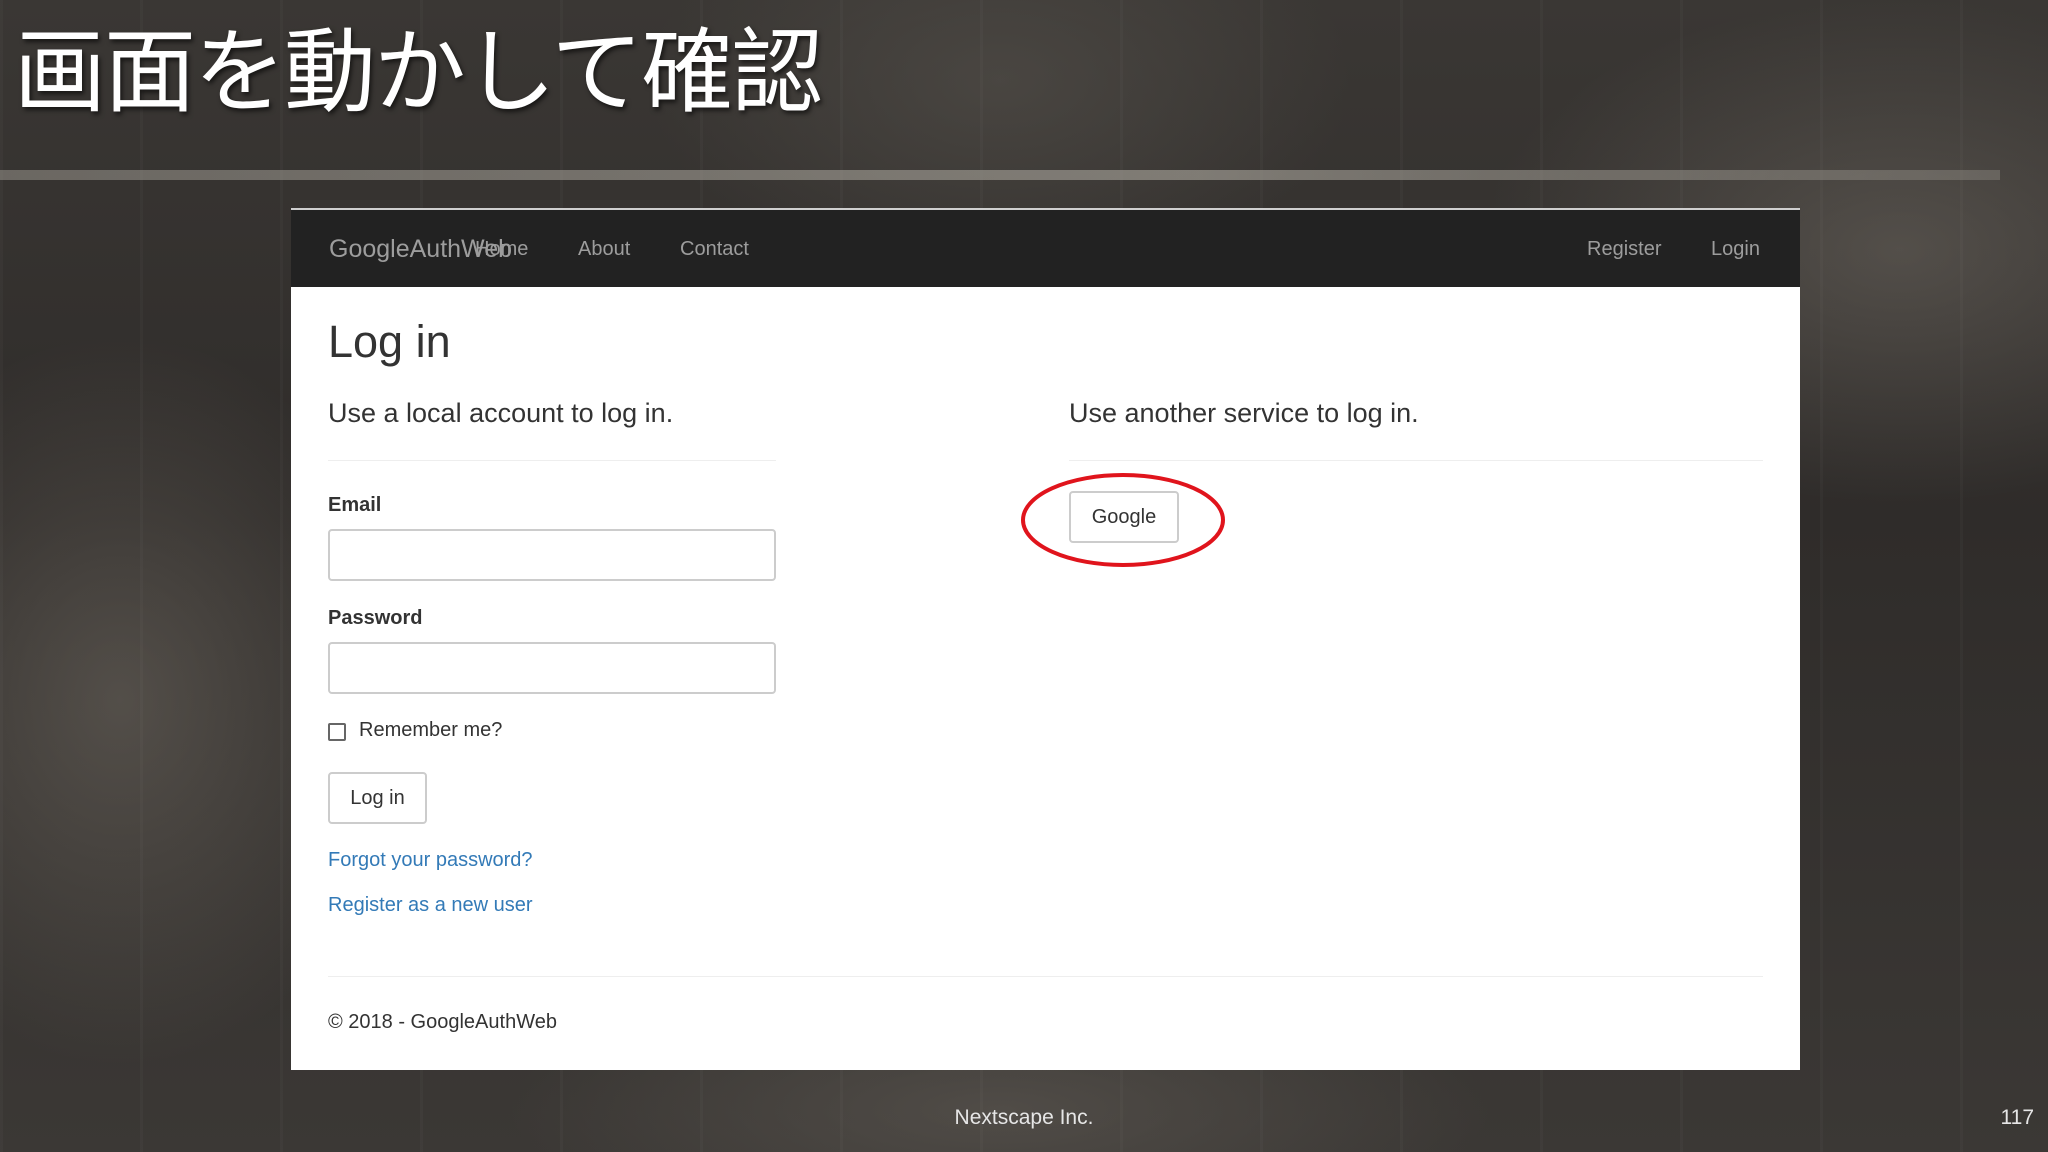 The width and height of the screenshot is (2048, 1152). What do you see at coordinates (418, 72) in the screenshot?
I see `slide-title: 画面を動かして確認` at bounding box center [418, 72].